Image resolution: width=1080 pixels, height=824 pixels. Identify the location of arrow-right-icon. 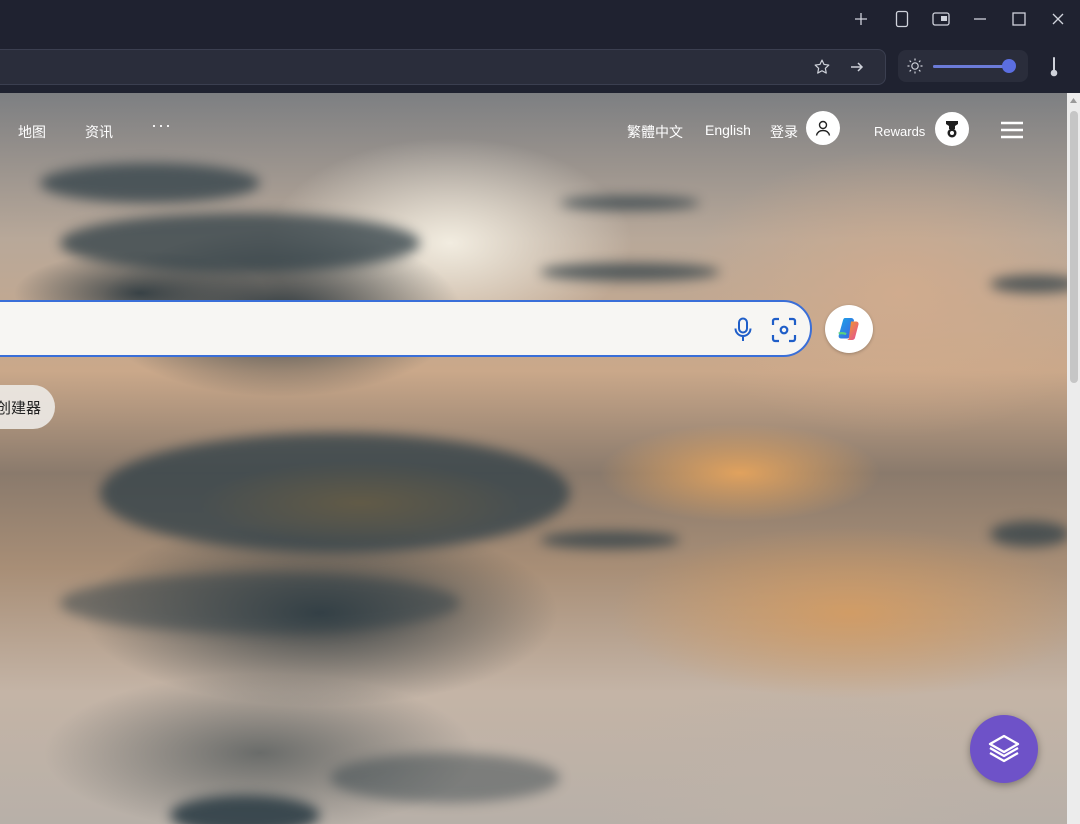
(857, 67).